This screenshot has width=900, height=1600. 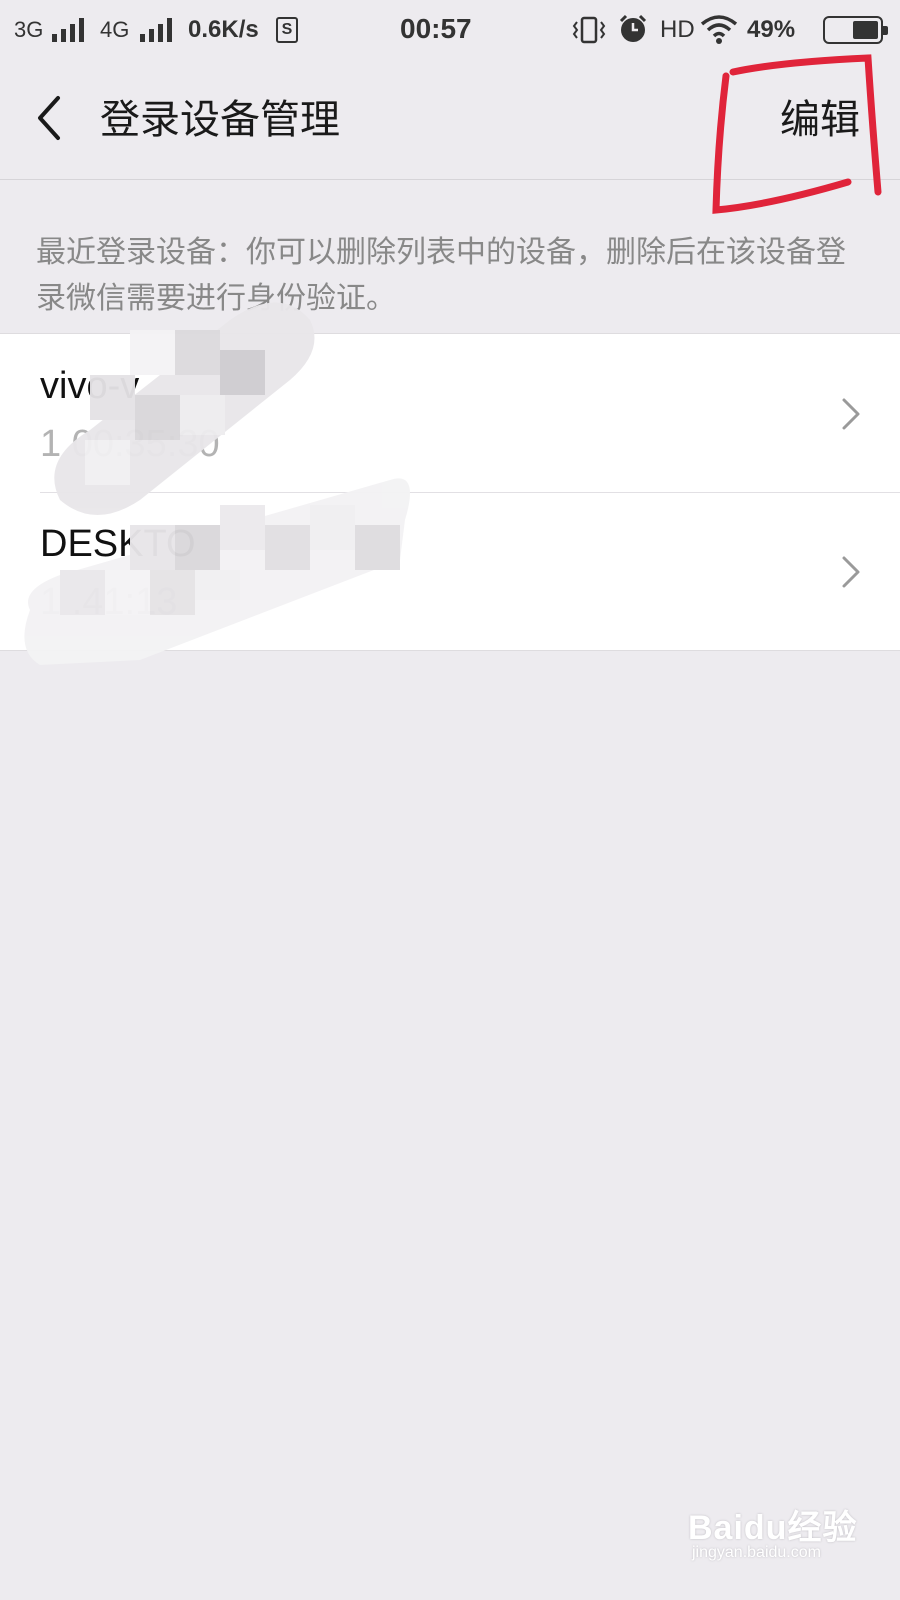 What do you see at coordinates (109, 602) in the screenshot?
I see `device-login-time: 1 .41:13` at bounding box center [109, 602].